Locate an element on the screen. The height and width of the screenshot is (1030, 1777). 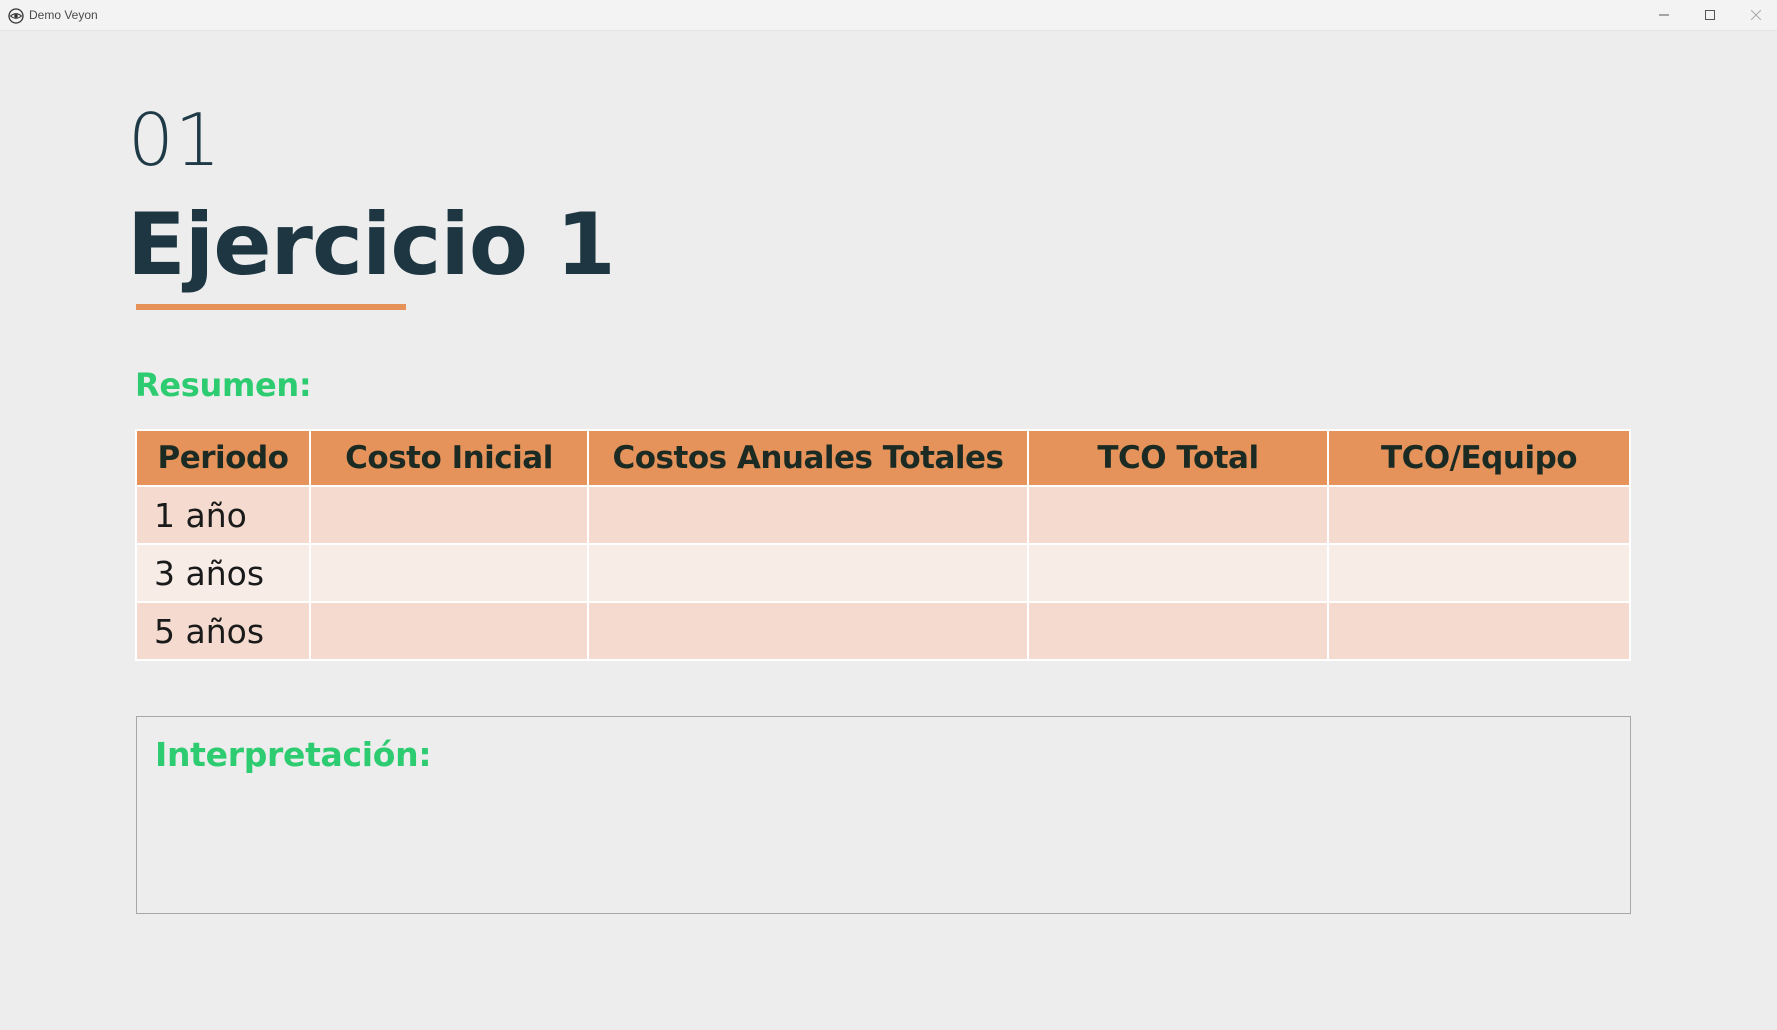
close-button is located at coordinates (1755, 15).